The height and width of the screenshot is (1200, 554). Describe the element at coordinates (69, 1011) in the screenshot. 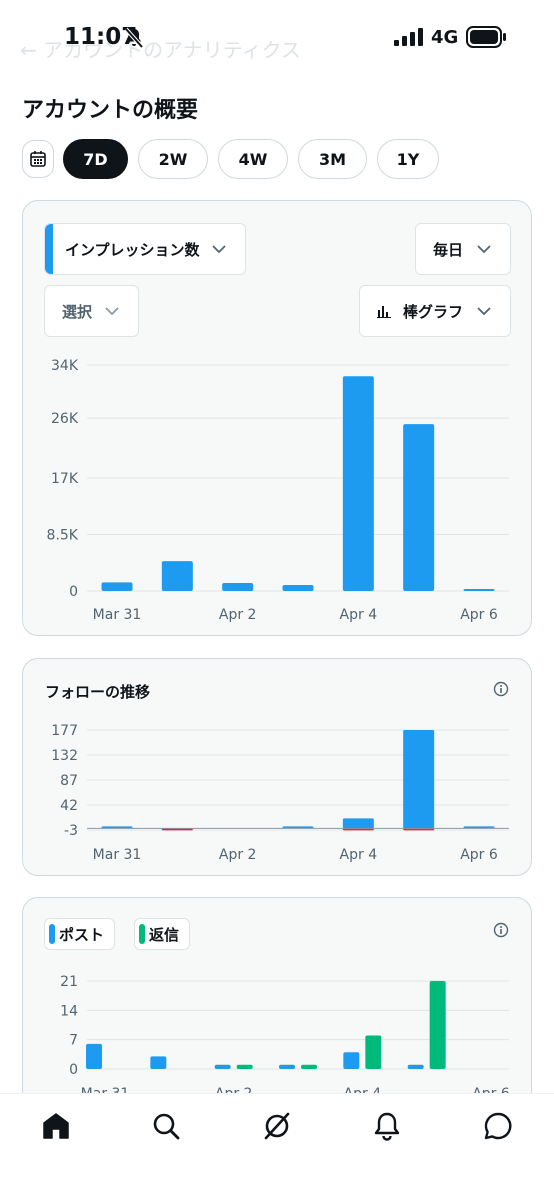

I see `y-tick-label: 14` at that location.